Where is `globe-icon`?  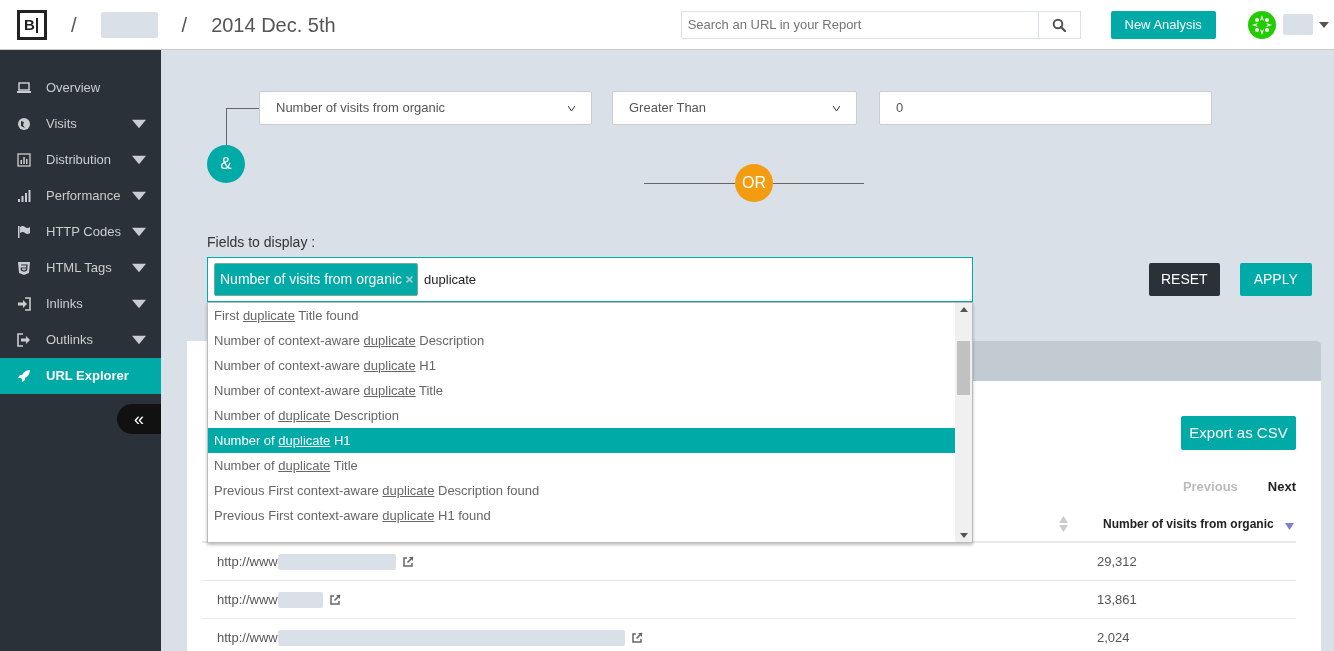 globe-icon is located at coordinates (24, 124).